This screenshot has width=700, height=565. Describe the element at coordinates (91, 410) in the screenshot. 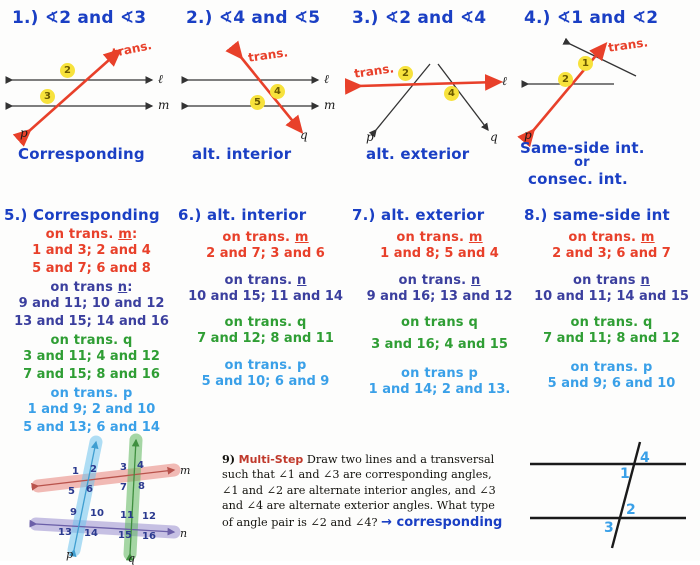

I see `pair-row: 1 and 9; 2 and 10` at that location.